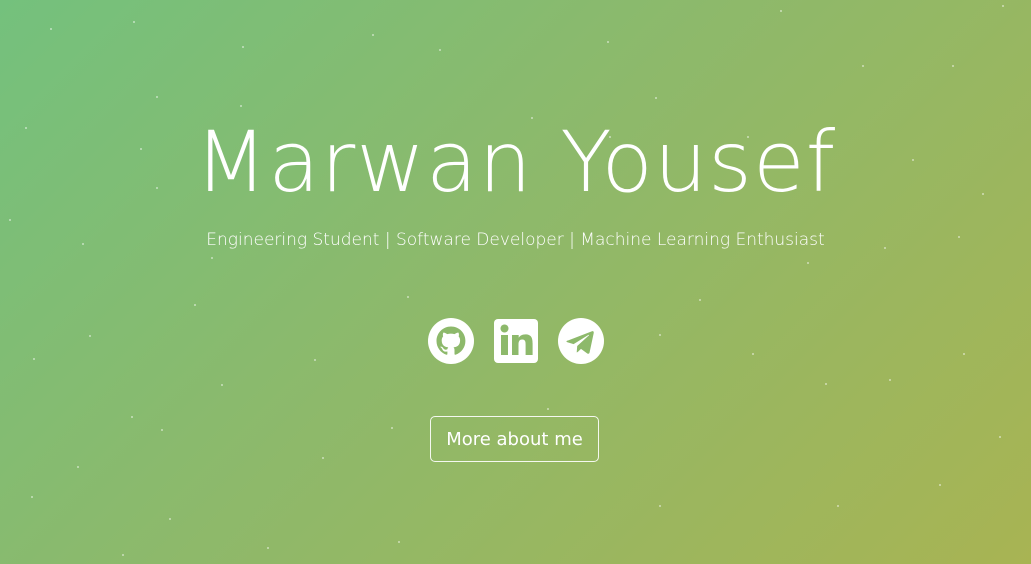  What do you see at coordinates (514, 439) in the screenshot?
I see `more-about-me-button: More about me` at bounding box center [514, 439].